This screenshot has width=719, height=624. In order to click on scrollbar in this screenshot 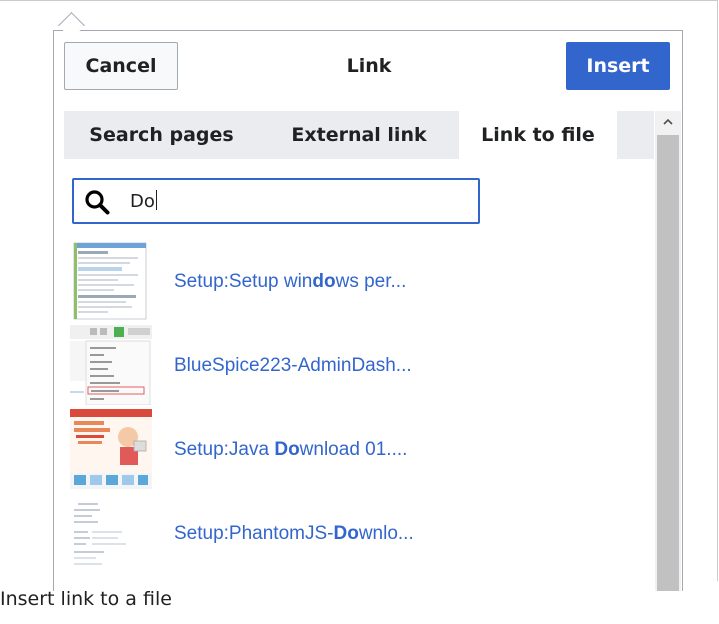, I will do `click(668, 351)`.